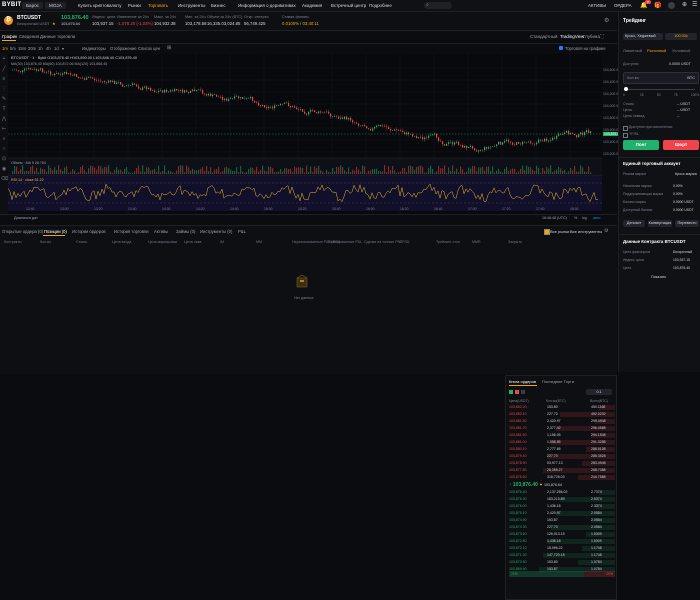  I want to click on date-range-button: Диапазон дат, so click(26, 218).